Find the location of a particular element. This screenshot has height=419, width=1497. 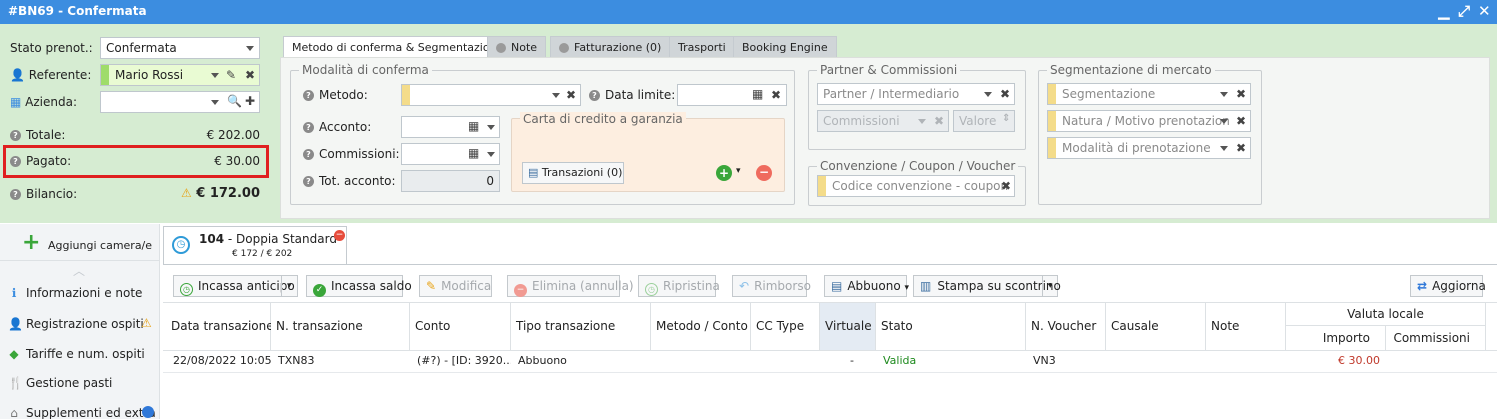

header-cc-type: CC Type is located at coordinates (785, 326).